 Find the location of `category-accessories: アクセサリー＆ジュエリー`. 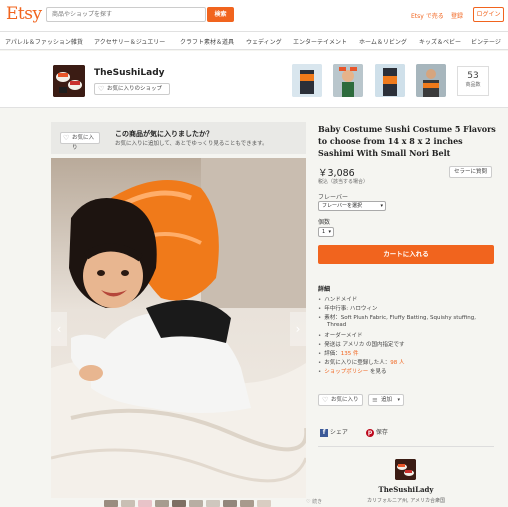

category-accessories: アクセサリー＆ジュエリー is located at coordinates (129, 41).